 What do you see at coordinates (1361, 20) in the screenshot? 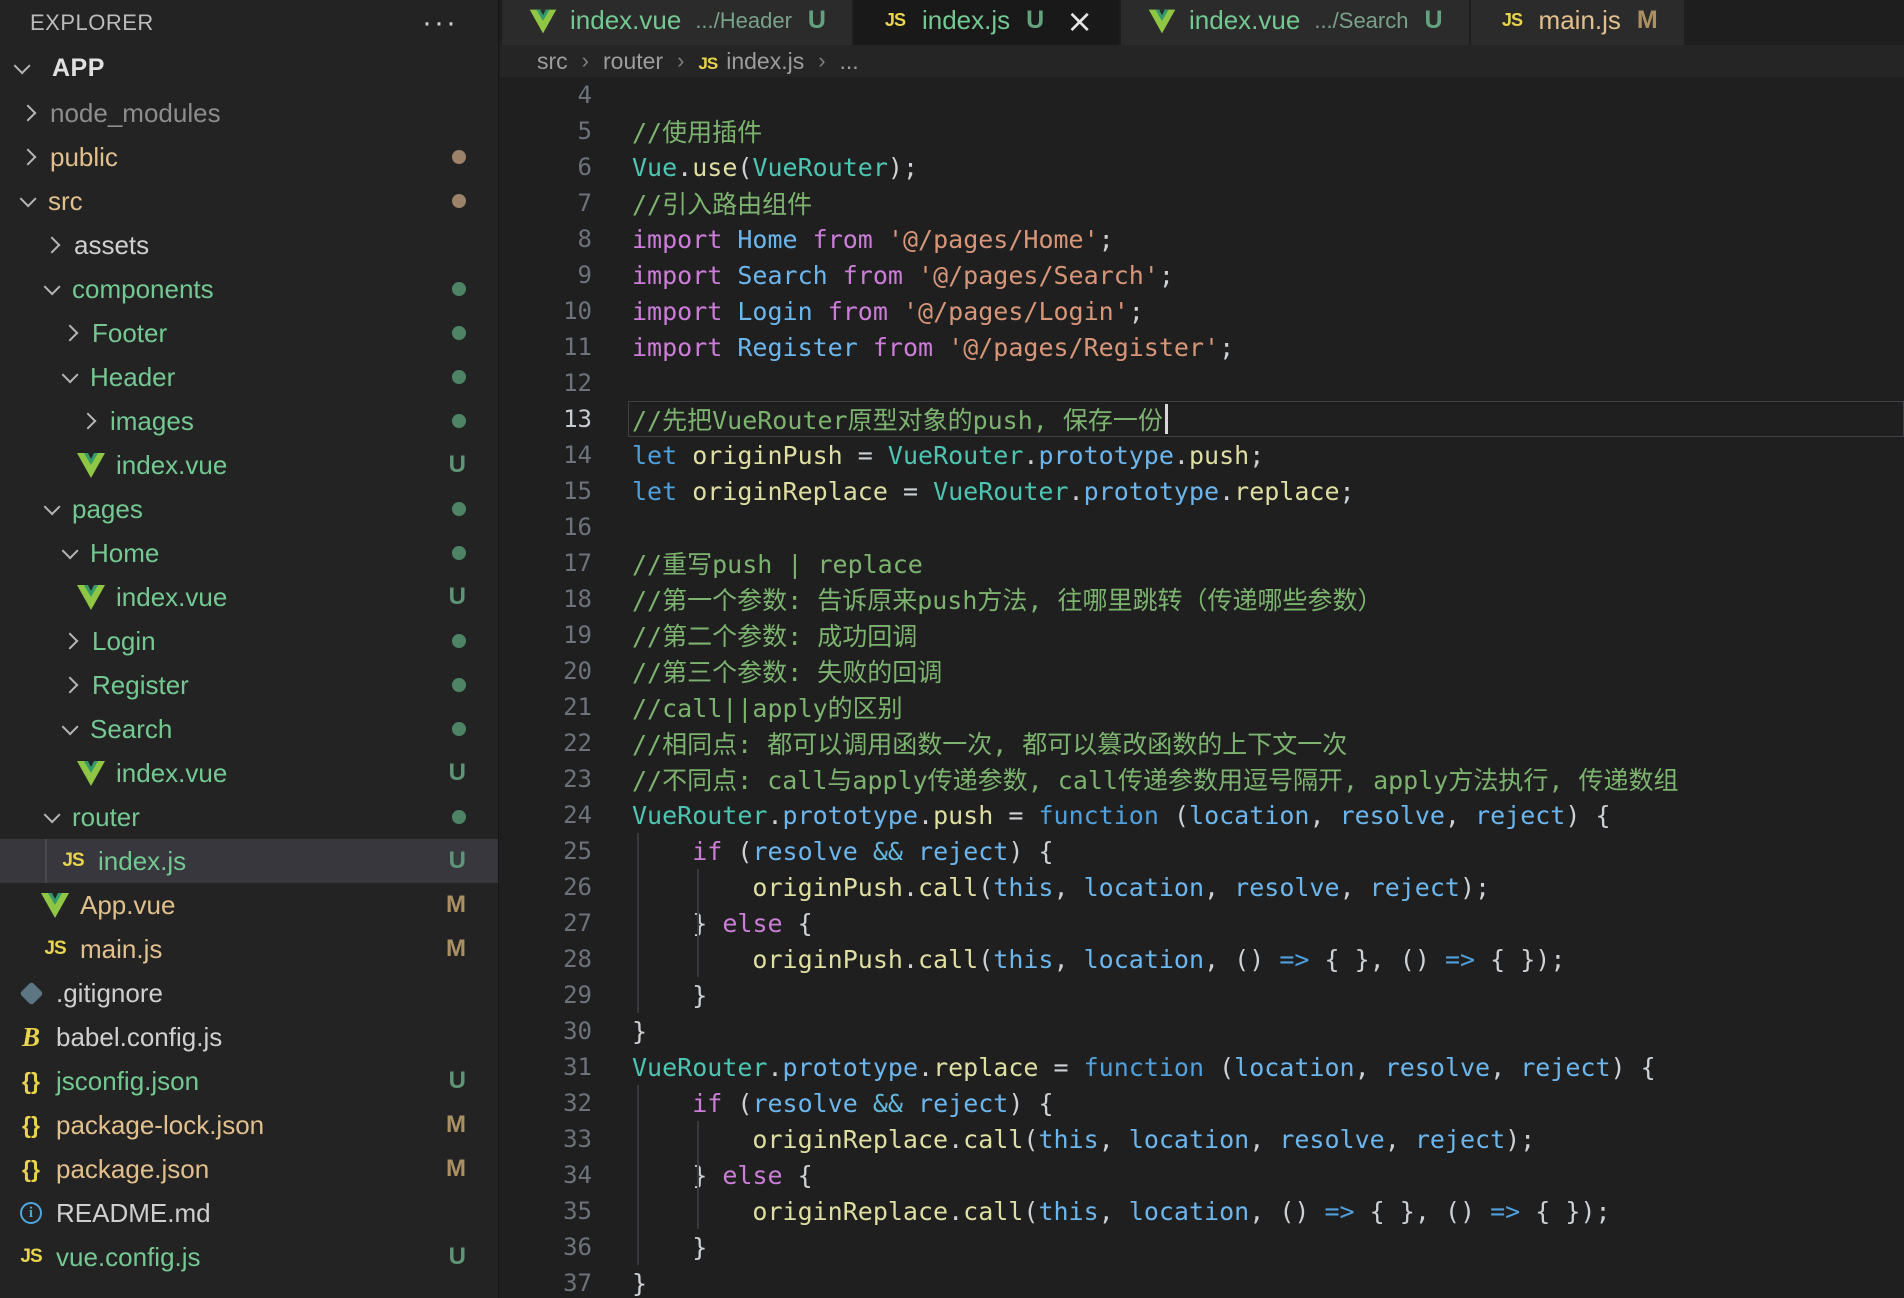
I see `tab-description: .../Search` at bounding box center [1361, 20].